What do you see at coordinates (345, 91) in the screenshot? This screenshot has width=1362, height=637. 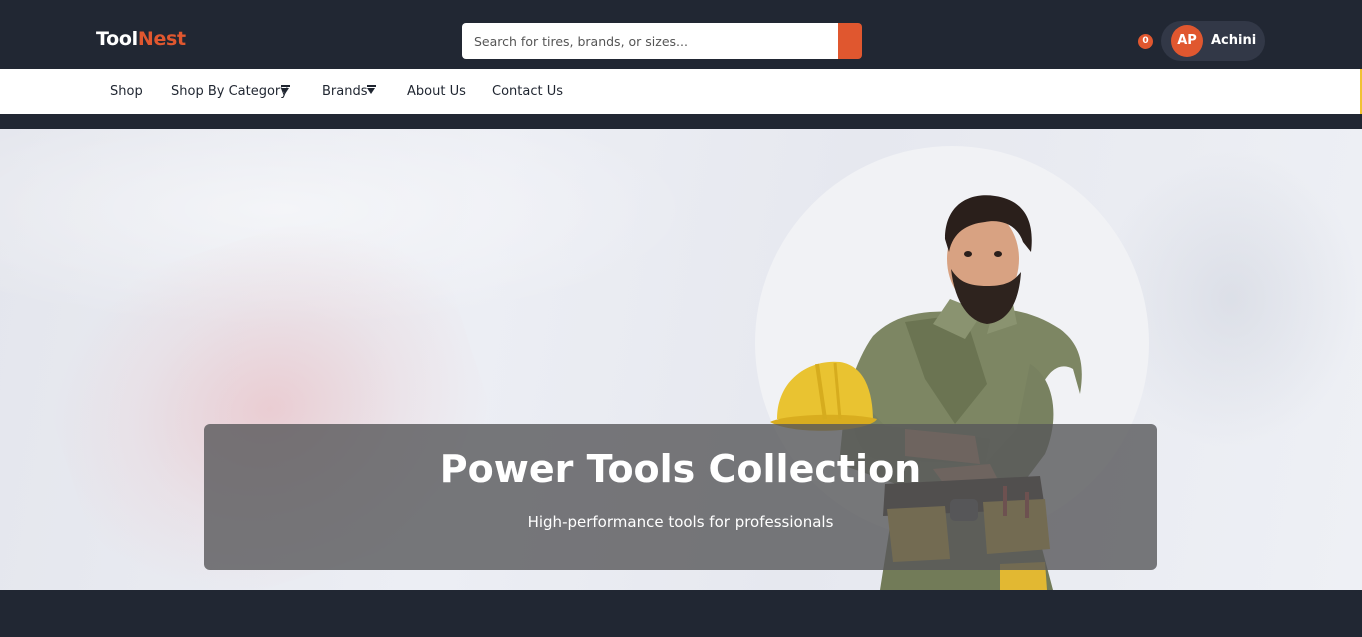 I see `nav-brands: Brands` at bounding box center [345, 91].